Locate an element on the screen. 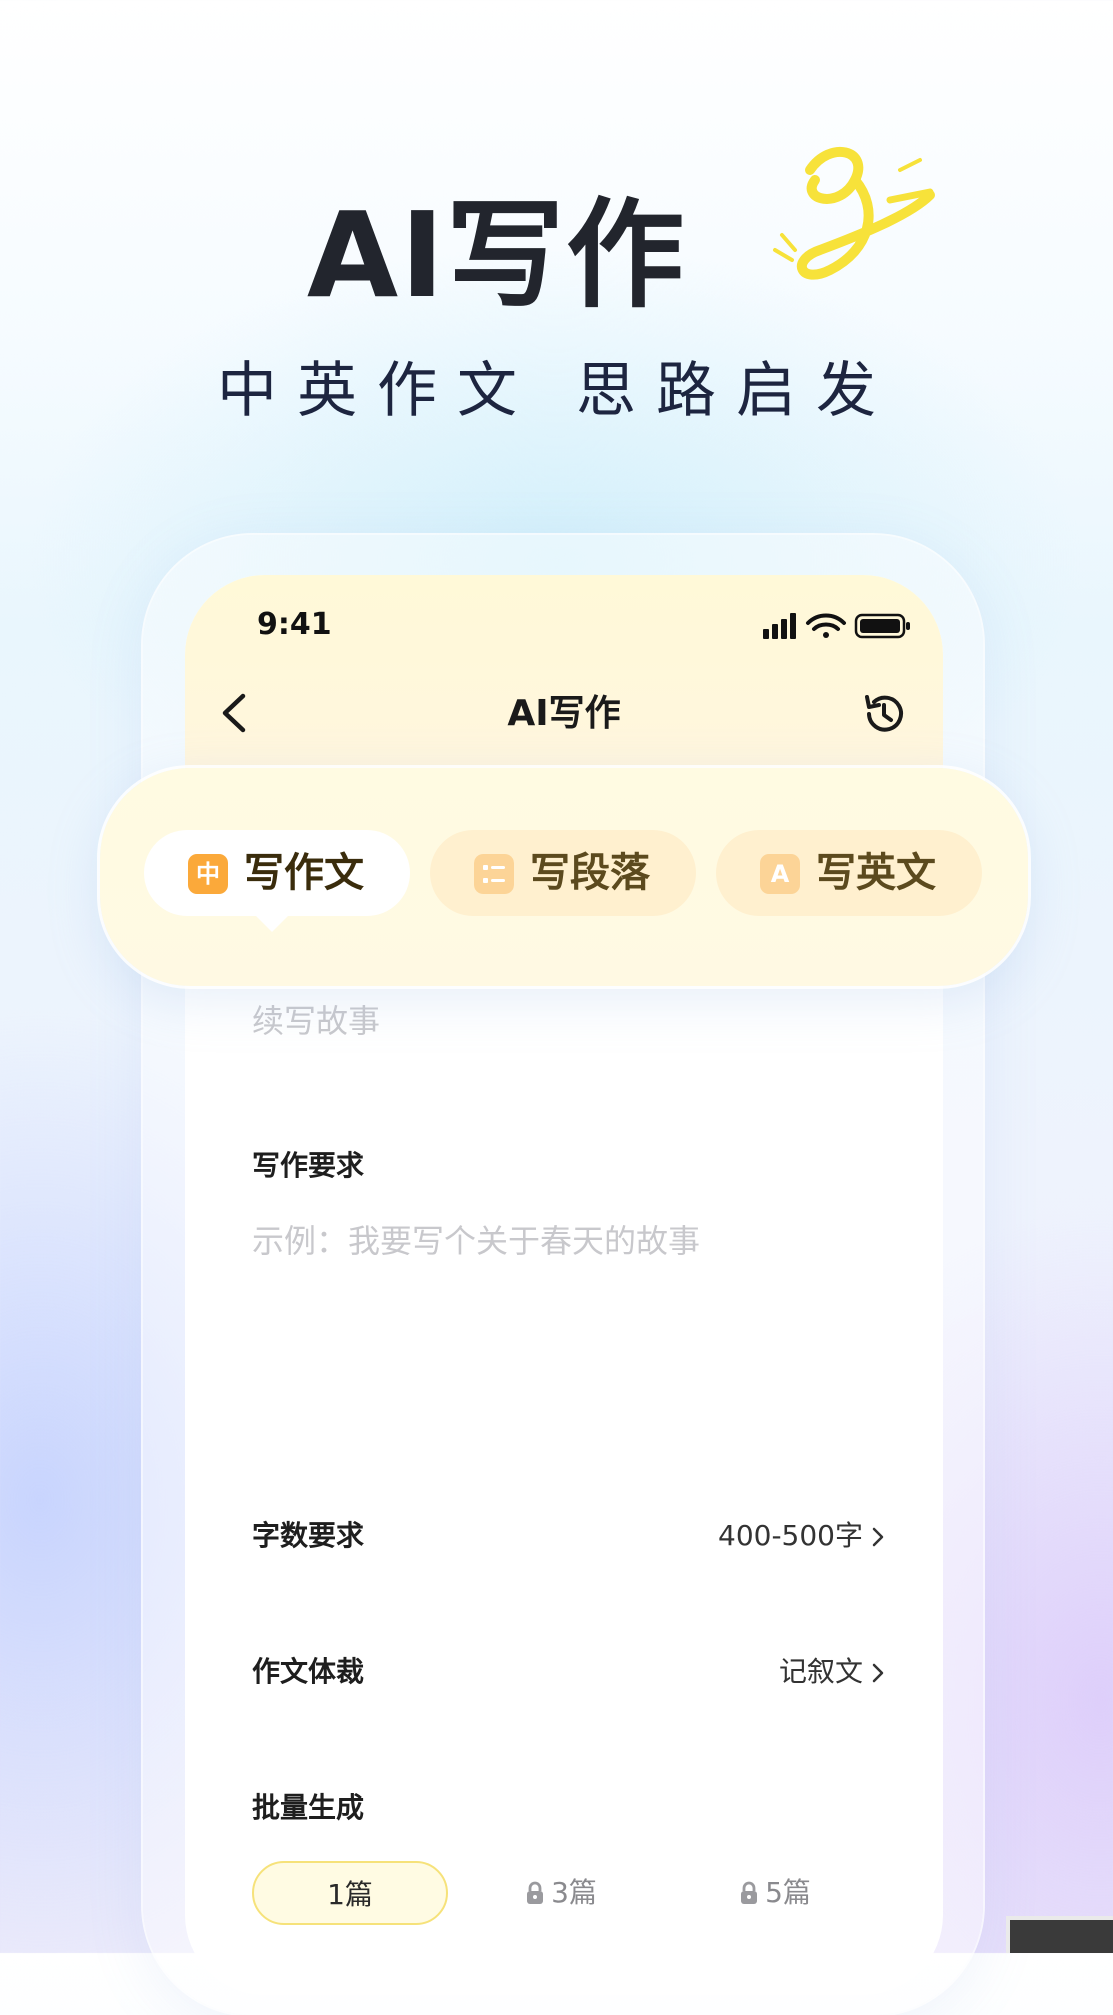 This screenshot has width=1113, height=2015. batch-option-5: 5篇 is located at coordinates (775, 1893).